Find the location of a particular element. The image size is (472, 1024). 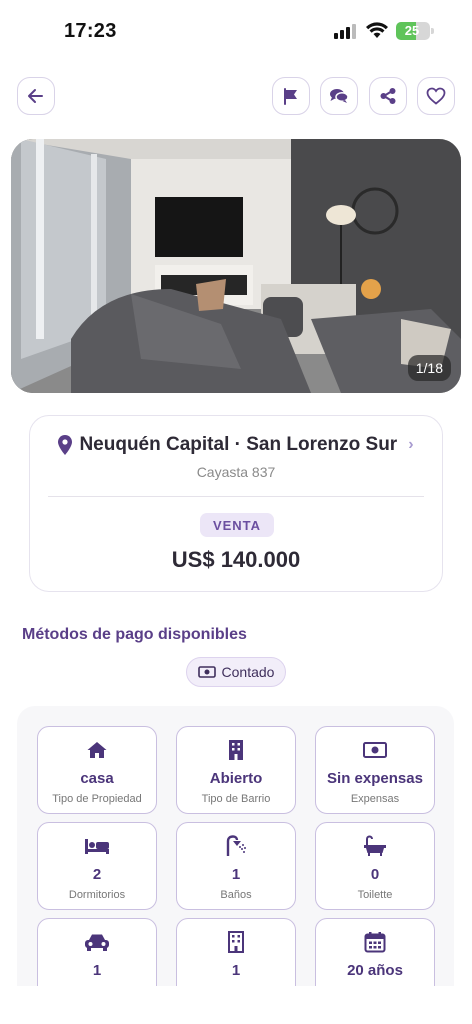

share-icon is located at coordinates (388, 96).